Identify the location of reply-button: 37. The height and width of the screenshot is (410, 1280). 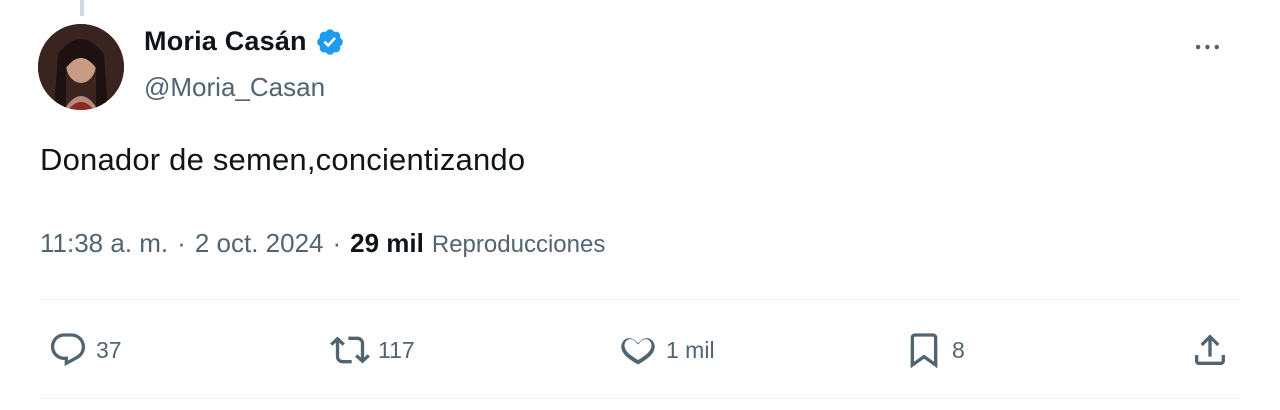
(85, 350).